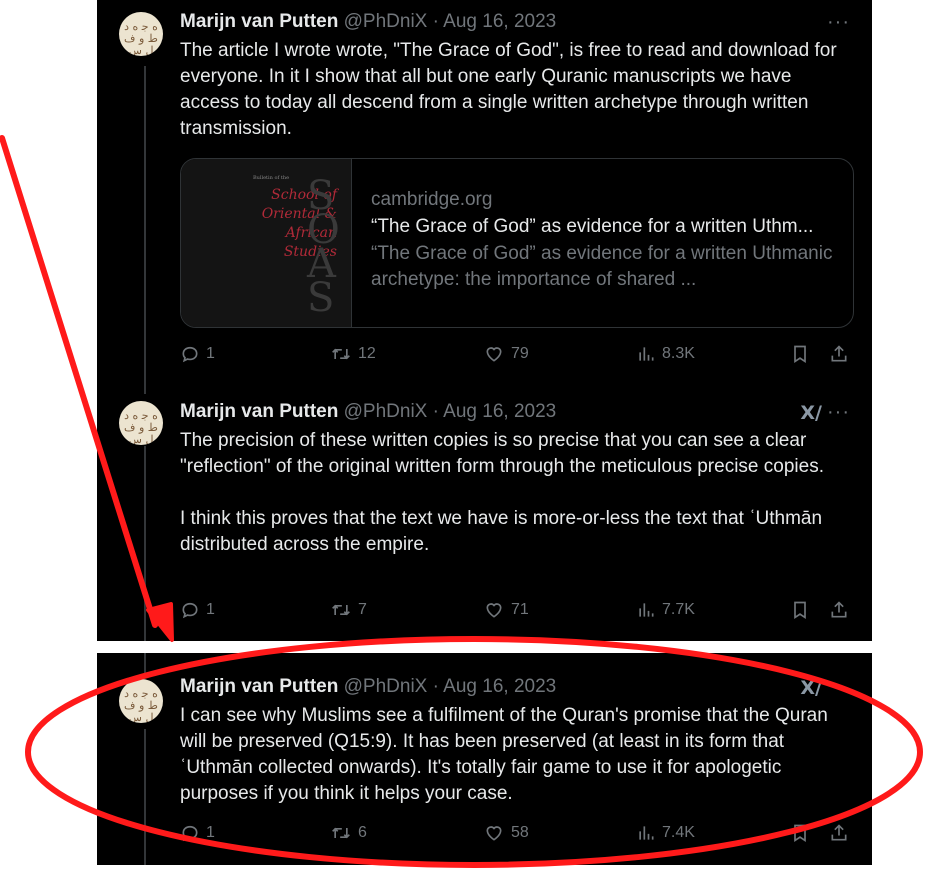 Image resolution: width=941 pixels, height=875 pixels. I want to click on views-button: 7.4K, so click(665, 833).